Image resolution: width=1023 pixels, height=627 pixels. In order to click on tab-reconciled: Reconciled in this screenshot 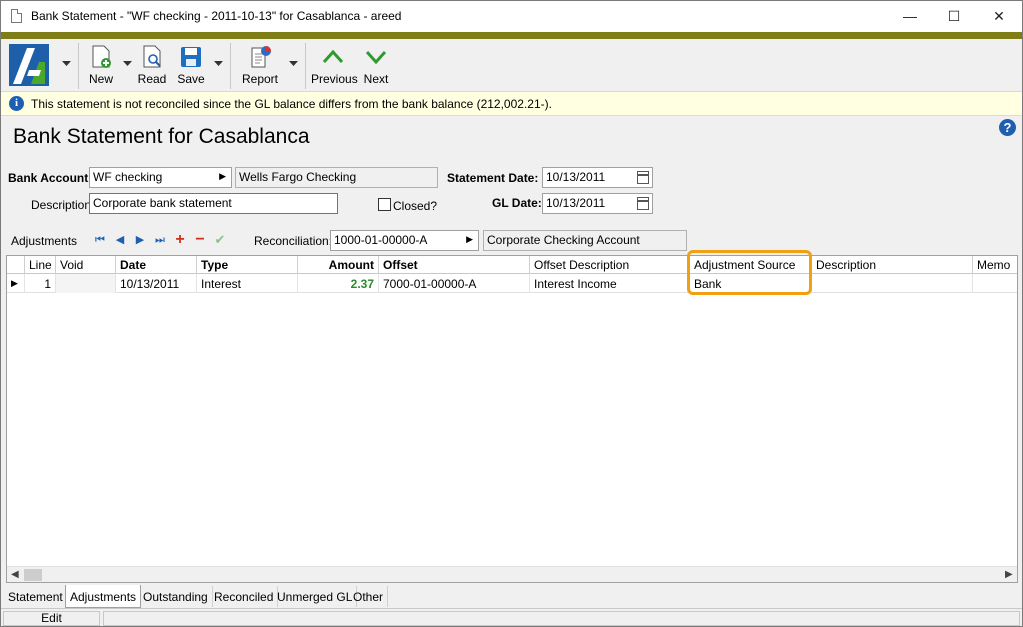, I will do `click(244, 596)`.